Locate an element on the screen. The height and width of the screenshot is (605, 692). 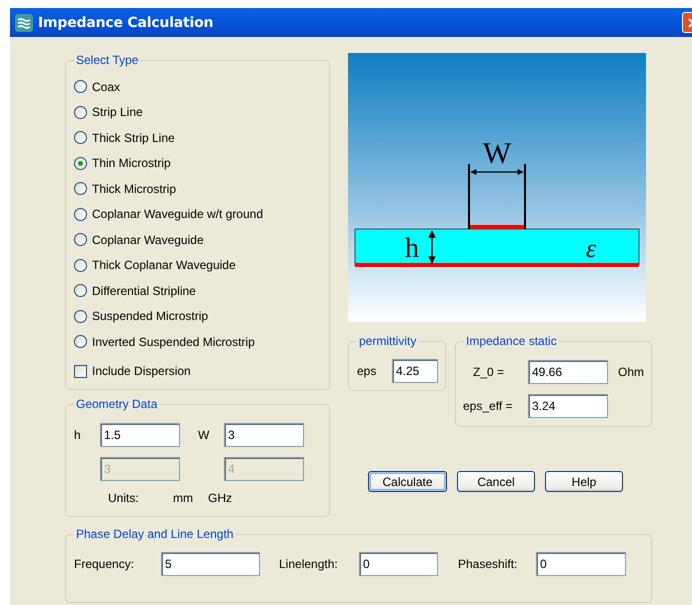
field-label: eps is located at coordinates (367, 371).